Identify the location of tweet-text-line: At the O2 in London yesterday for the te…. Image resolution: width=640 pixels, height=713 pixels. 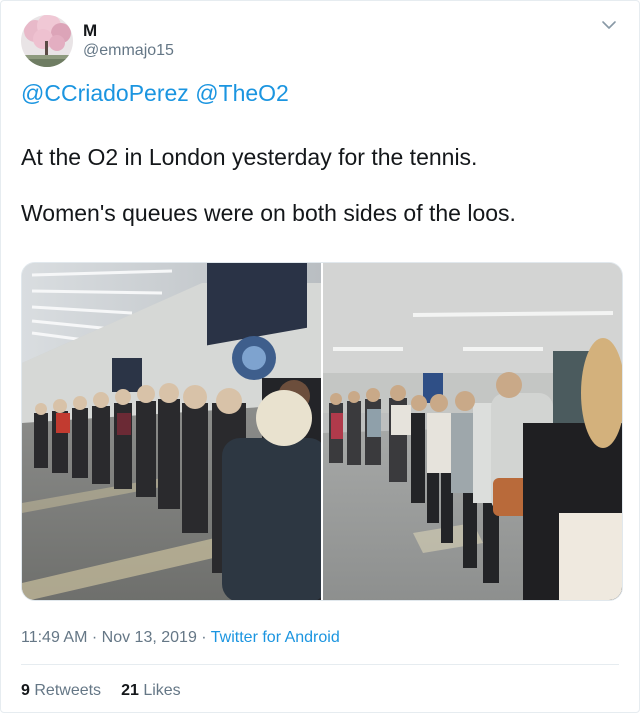
(249, 157).